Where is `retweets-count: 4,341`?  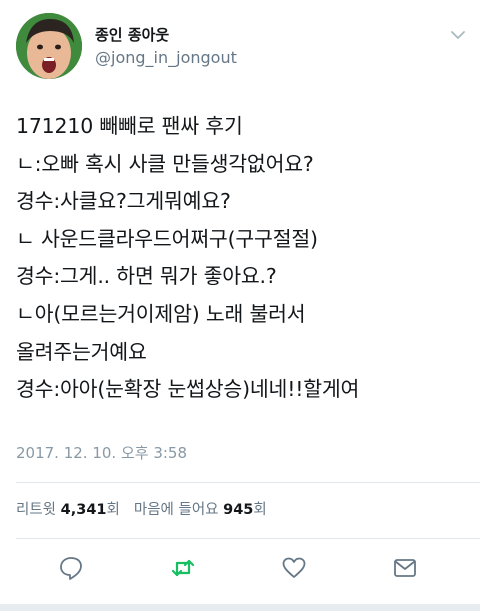
retweets-count: 4,341 is located at coordinates (83, 510).